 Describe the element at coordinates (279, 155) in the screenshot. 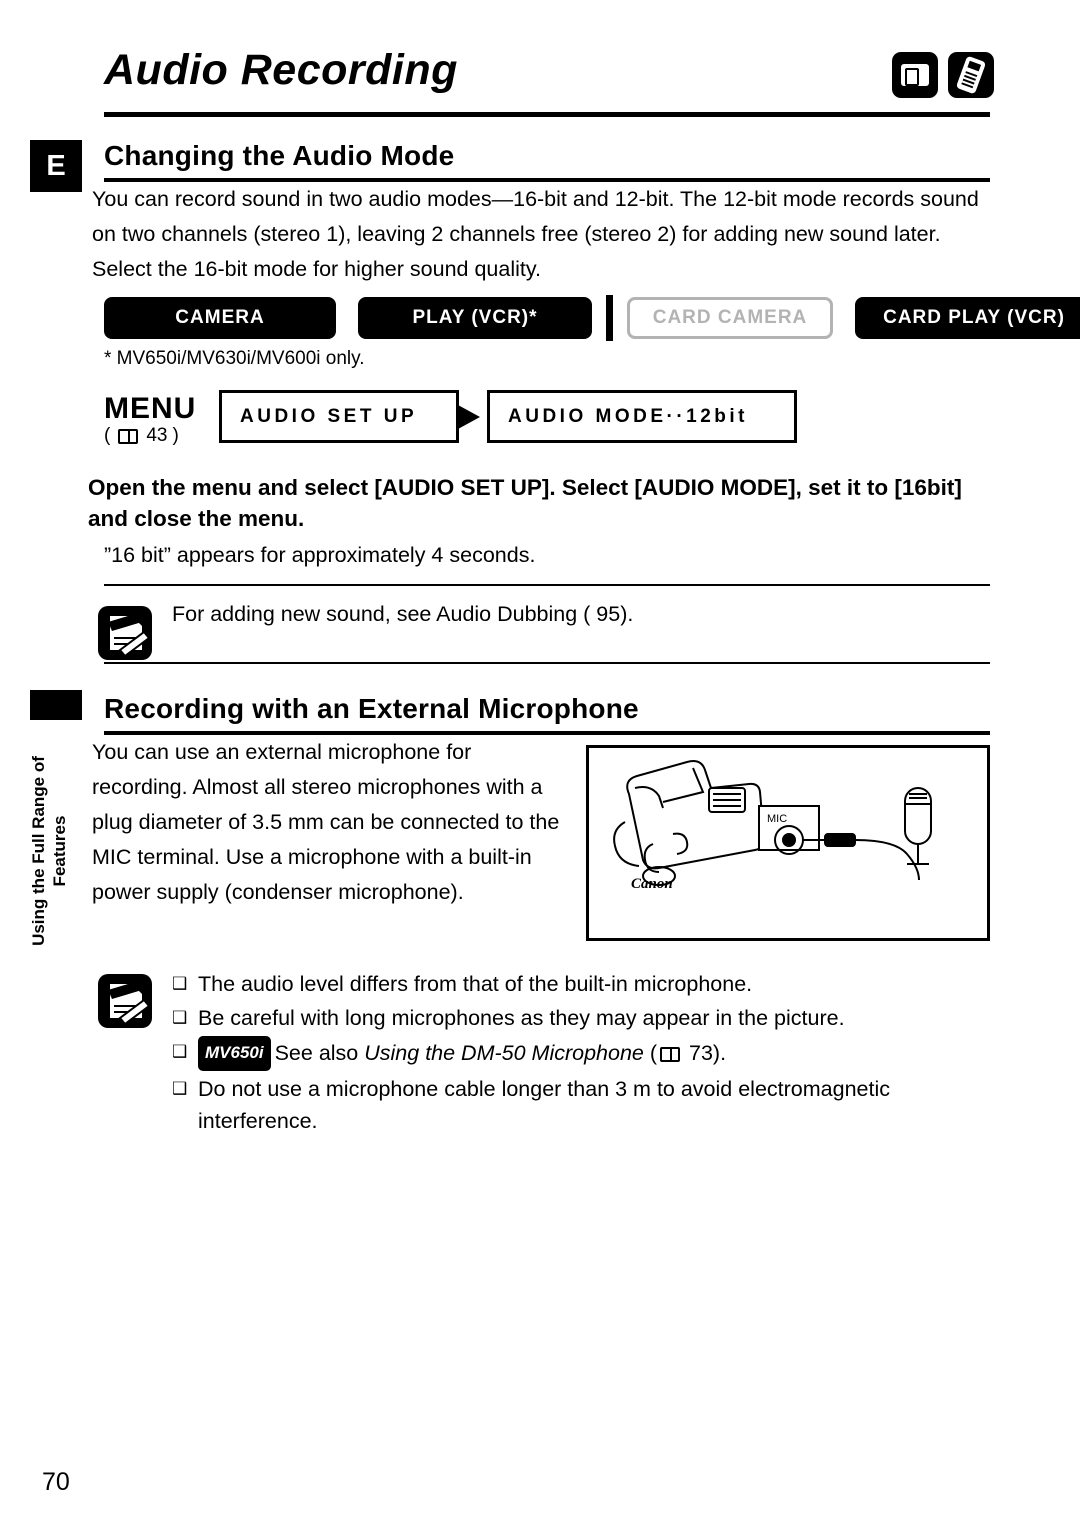

I see `section-1-heading: Changing the Audio Mode` at that location.